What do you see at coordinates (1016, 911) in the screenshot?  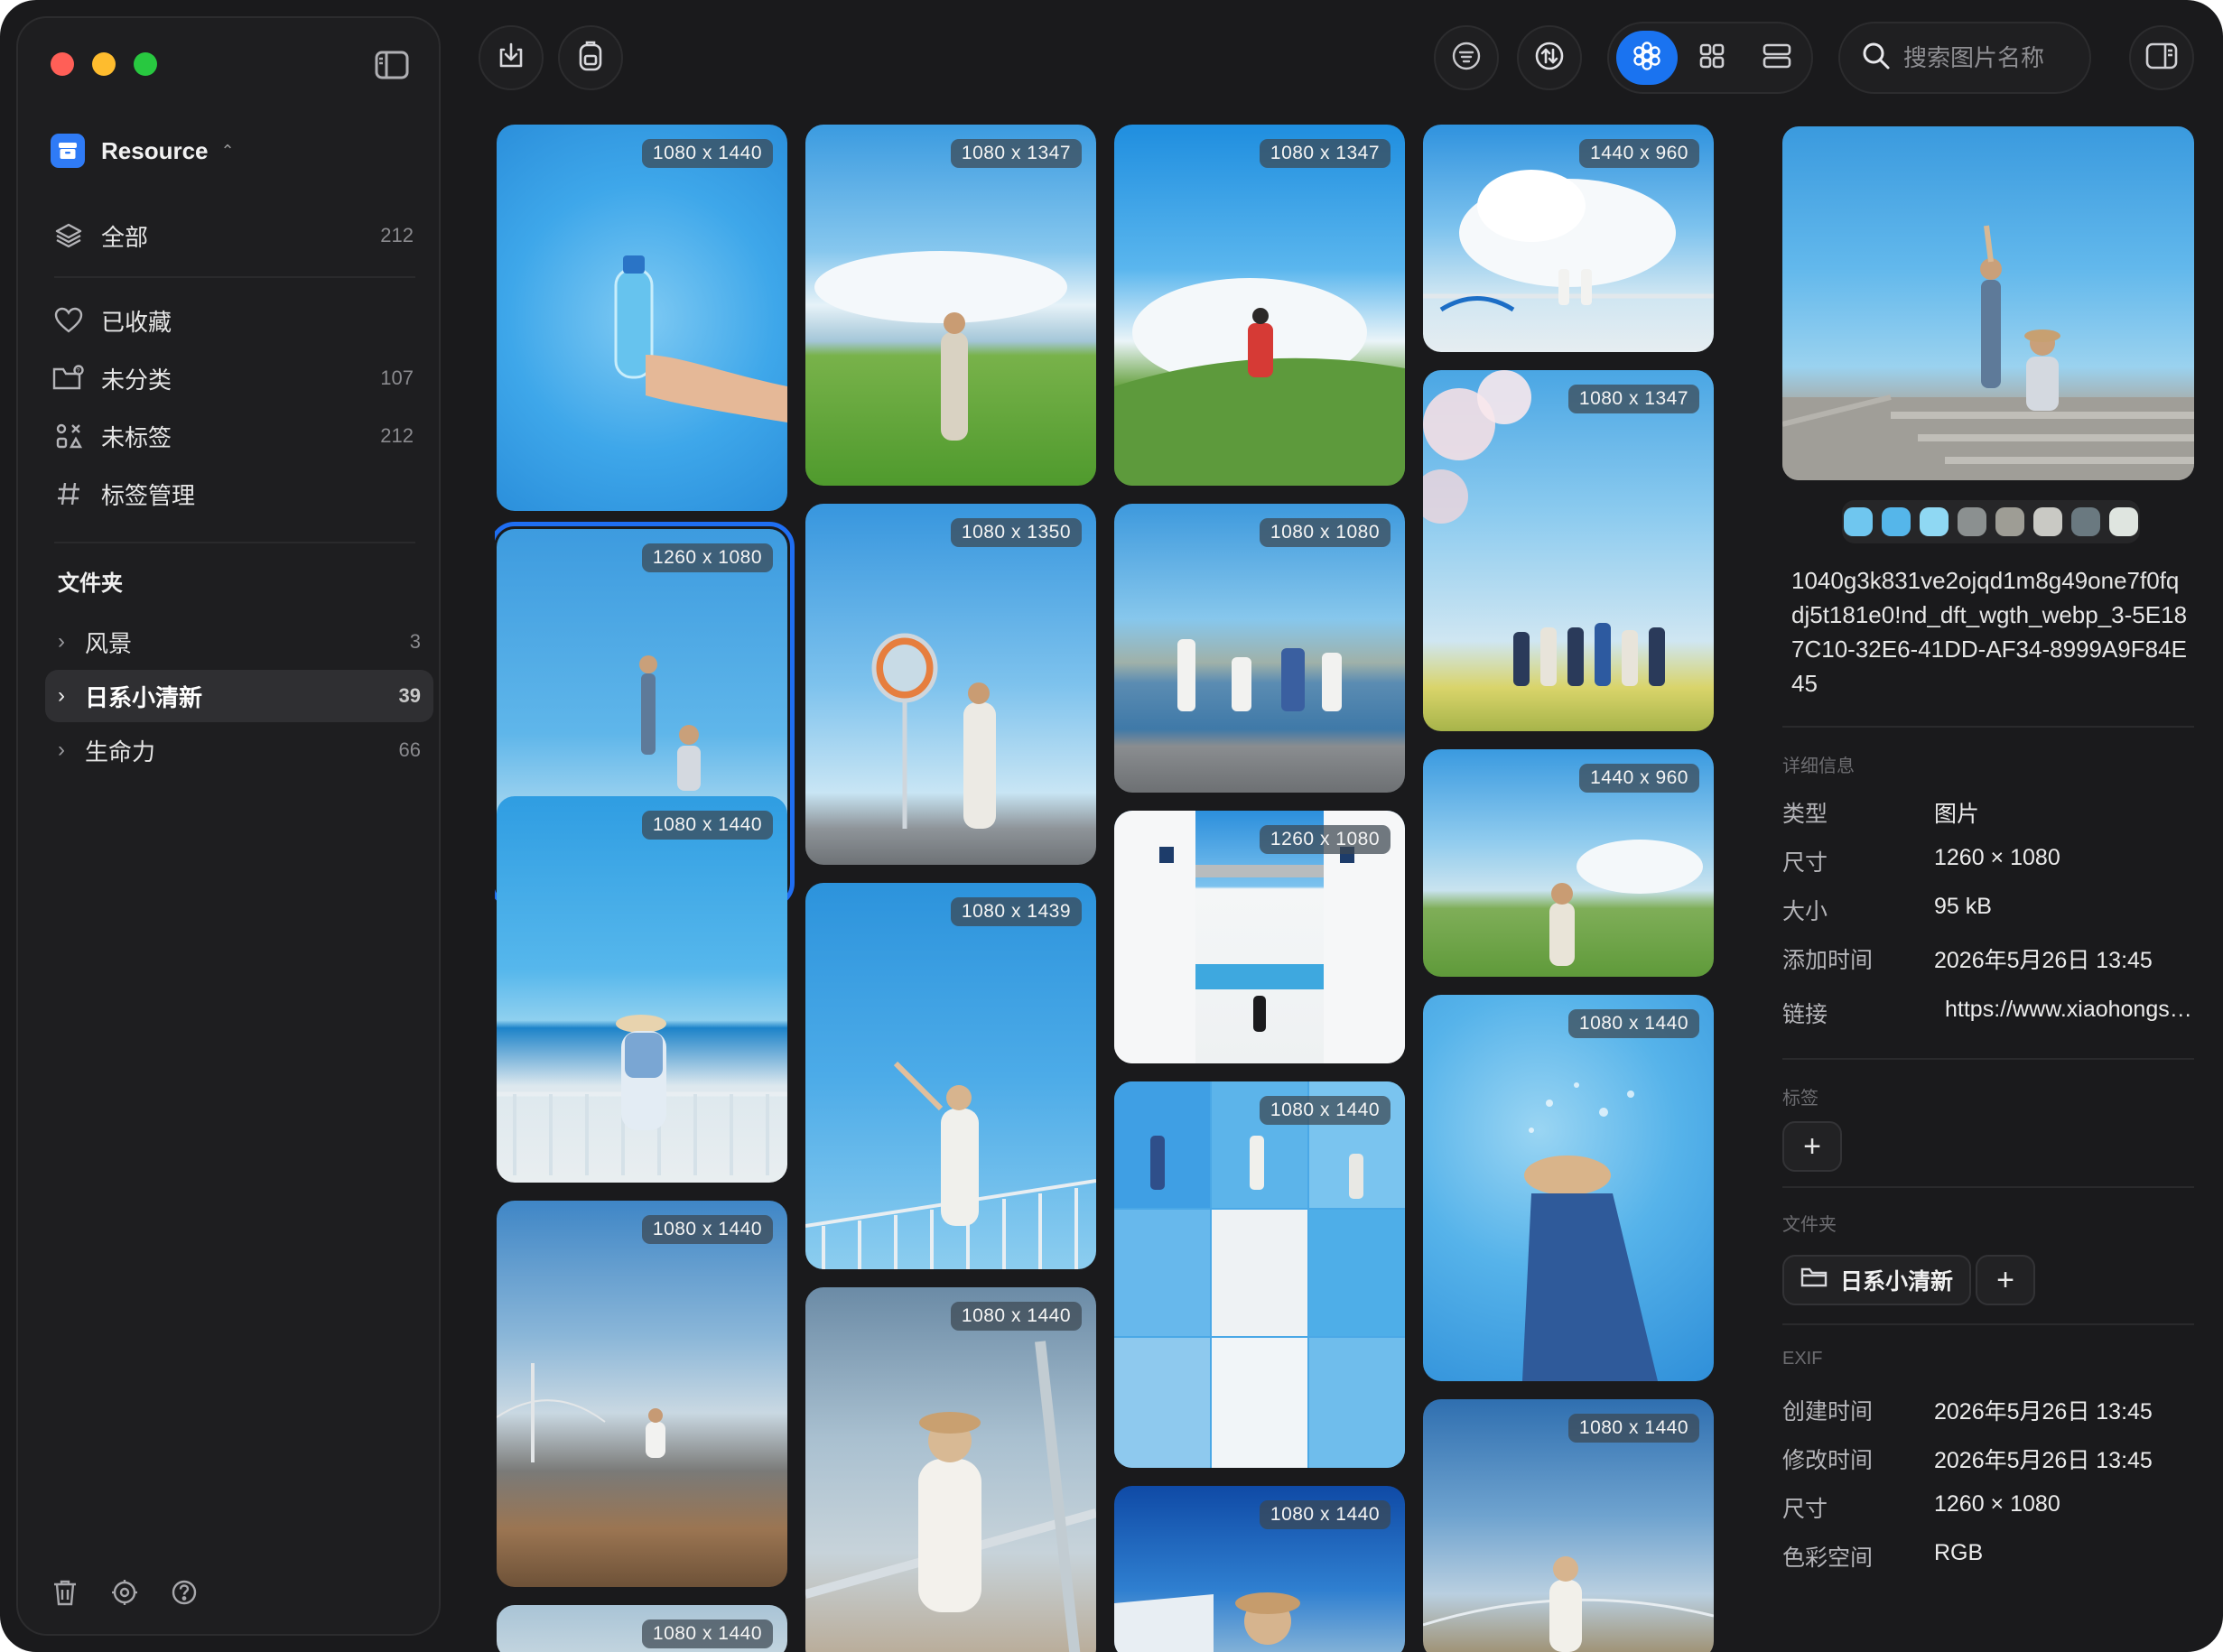 I see `dimension-badge: 1080 x 1439` at bounding box center [1016, 911].